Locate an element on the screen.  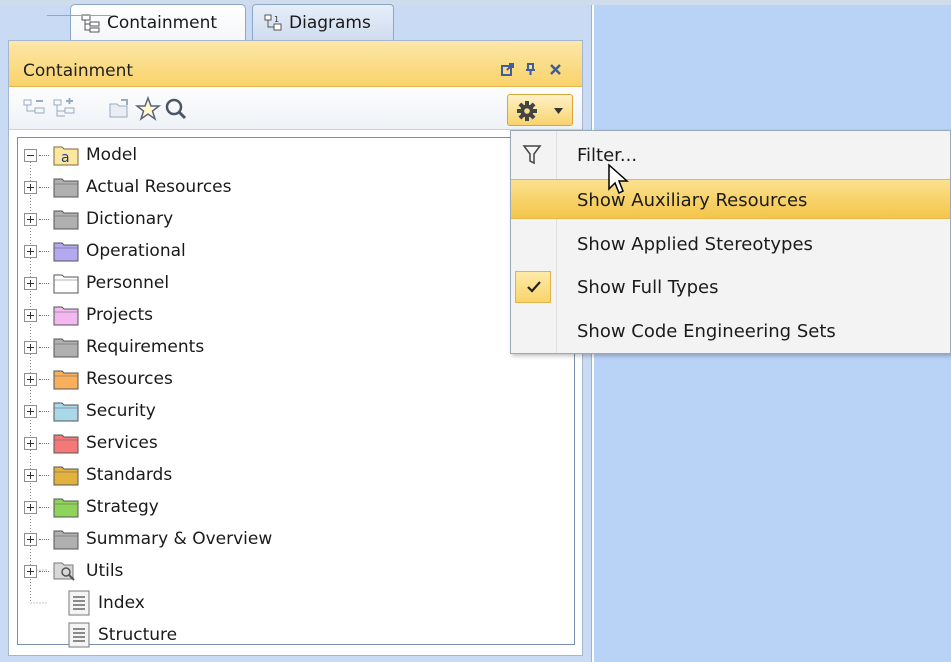
tree-item: Personnel is located at coordinates (97, 283).